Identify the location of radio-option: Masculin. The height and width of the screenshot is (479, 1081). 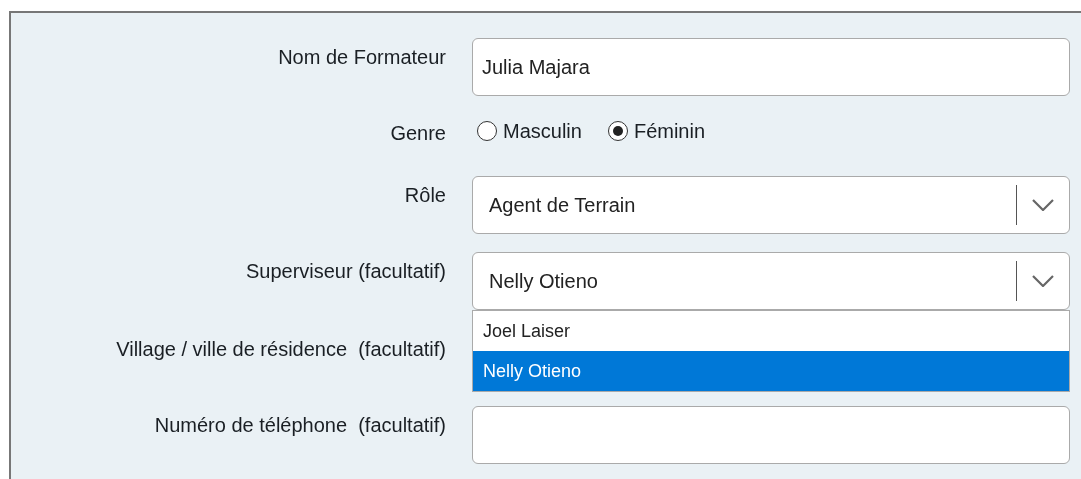
(529, 131).